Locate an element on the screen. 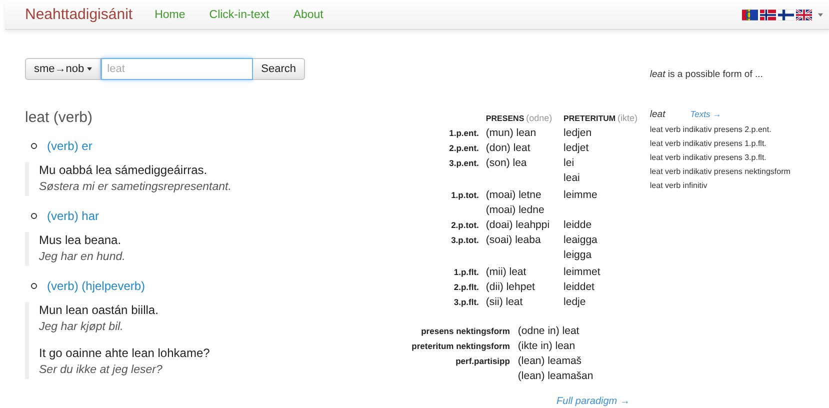 The width and height of the screenshot is (829, 408). example-translation: Ser du ikke at jeg leser? is located at coordinates (100, 370).